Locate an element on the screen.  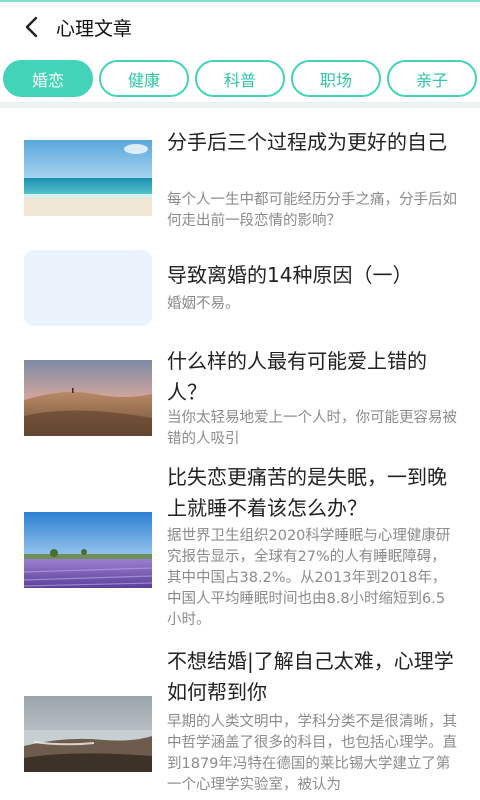
article-title: 不想结婚|了解自己太难，心理学如何帮到你 is located at coordinates (310, 676).